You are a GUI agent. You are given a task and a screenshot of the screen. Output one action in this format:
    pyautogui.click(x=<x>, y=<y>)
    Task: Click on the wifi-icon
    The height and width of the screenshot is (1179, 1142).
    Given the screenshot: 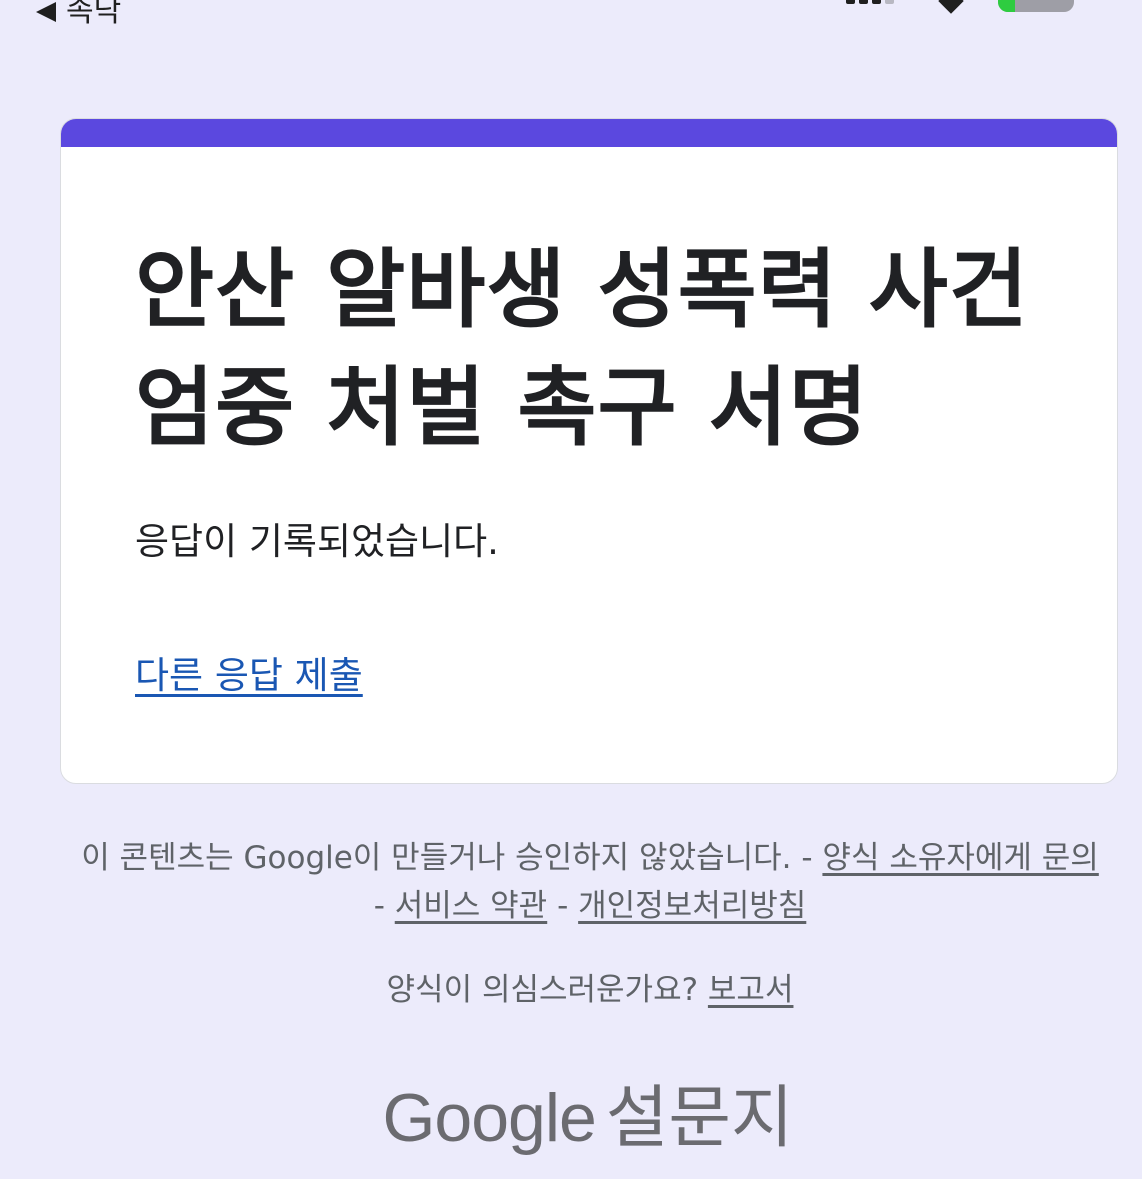 What is the action you would take?
    pyautogui.click(x=951, y=7)
    